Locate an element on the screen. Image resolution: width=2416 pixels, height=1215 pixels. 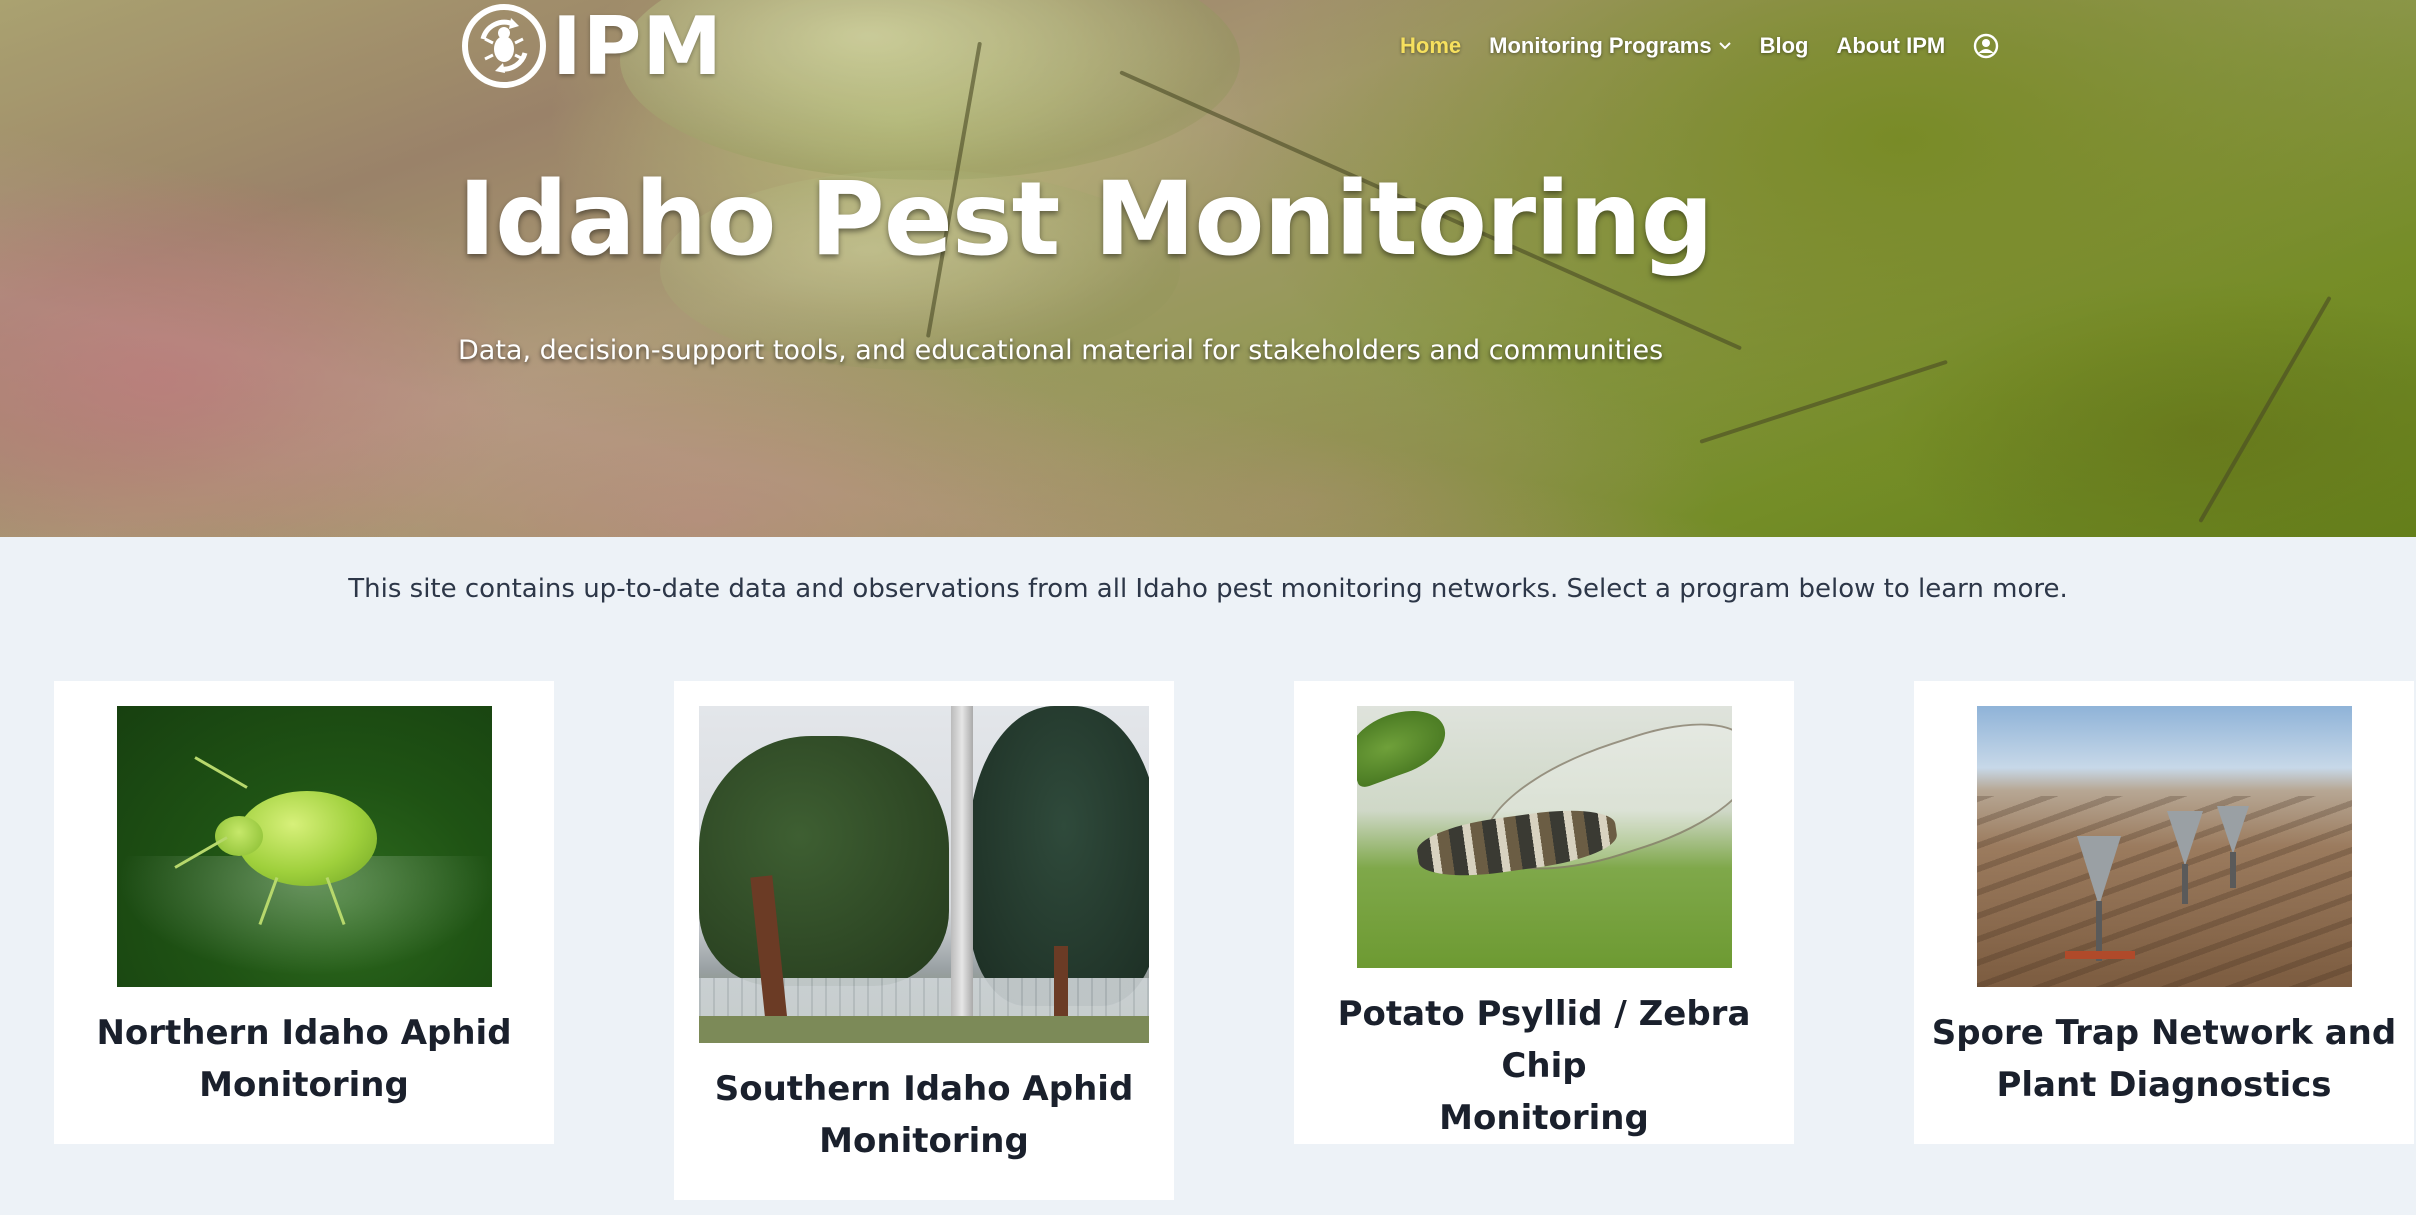
program-card-southern-aphid: Southern Idaho Aphid Monitoring is located at coordinates (924, 940).